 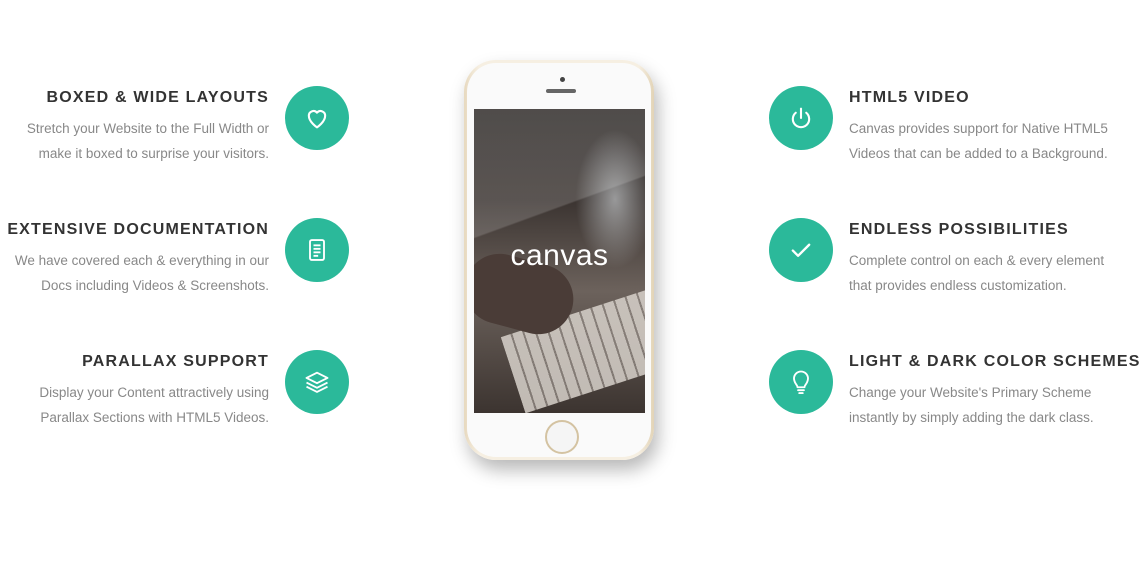 What do you see at coordinates (909, 97) in the screenshot?
I see `feature-title: HTML5 VIDEO` at bounding box center [909, 97].